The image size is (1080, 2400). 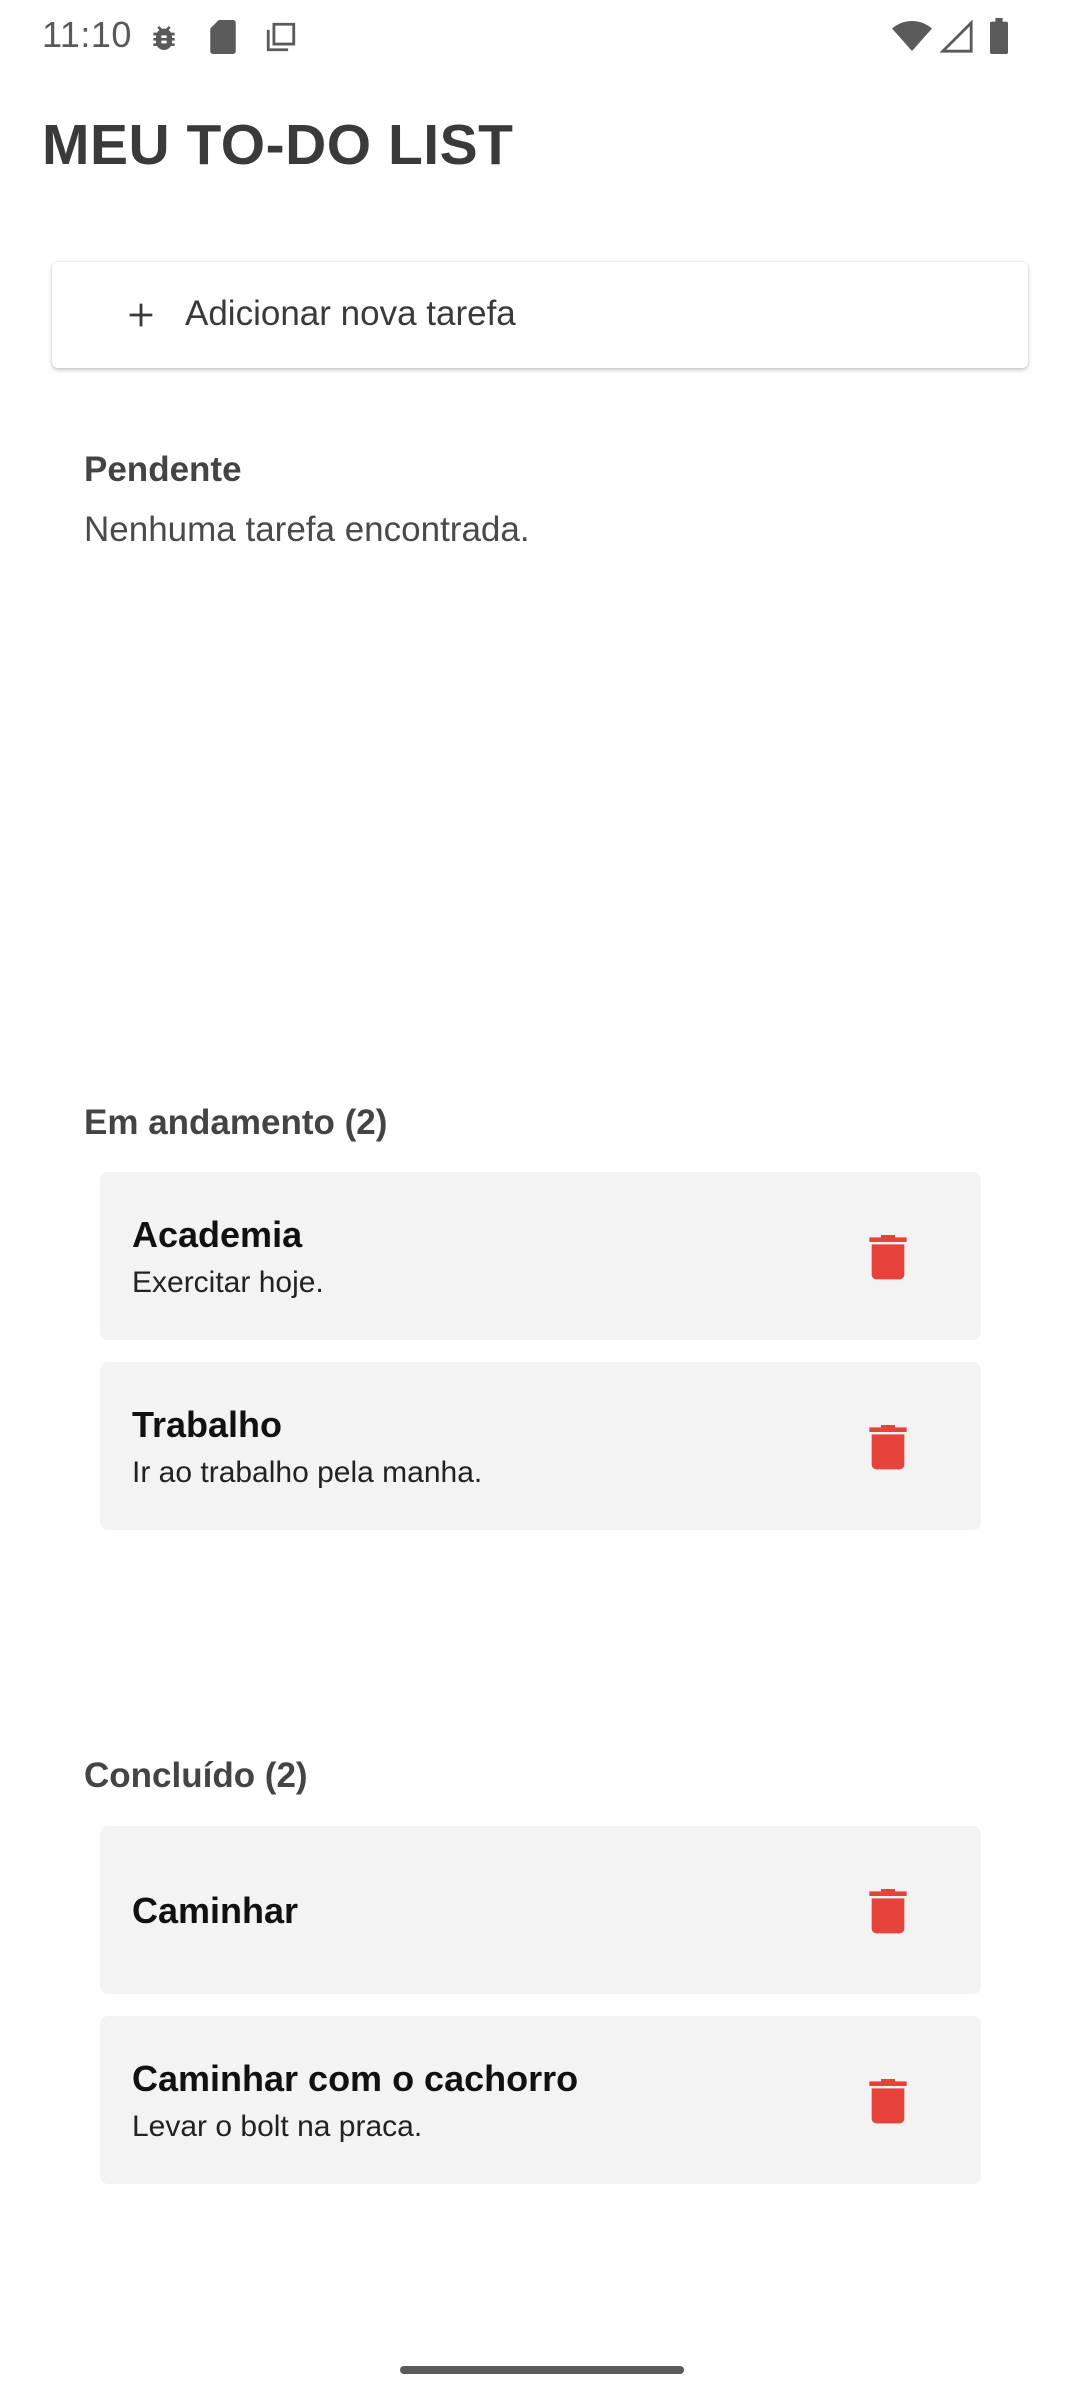 I want to click on task-description: Exercitar hoje., so click(x=228, y=1282).